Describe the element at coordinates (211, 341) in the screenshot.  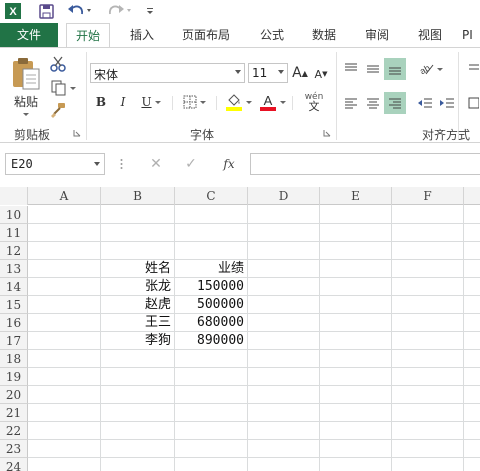
I see `cell-c17: 890000` at that location.